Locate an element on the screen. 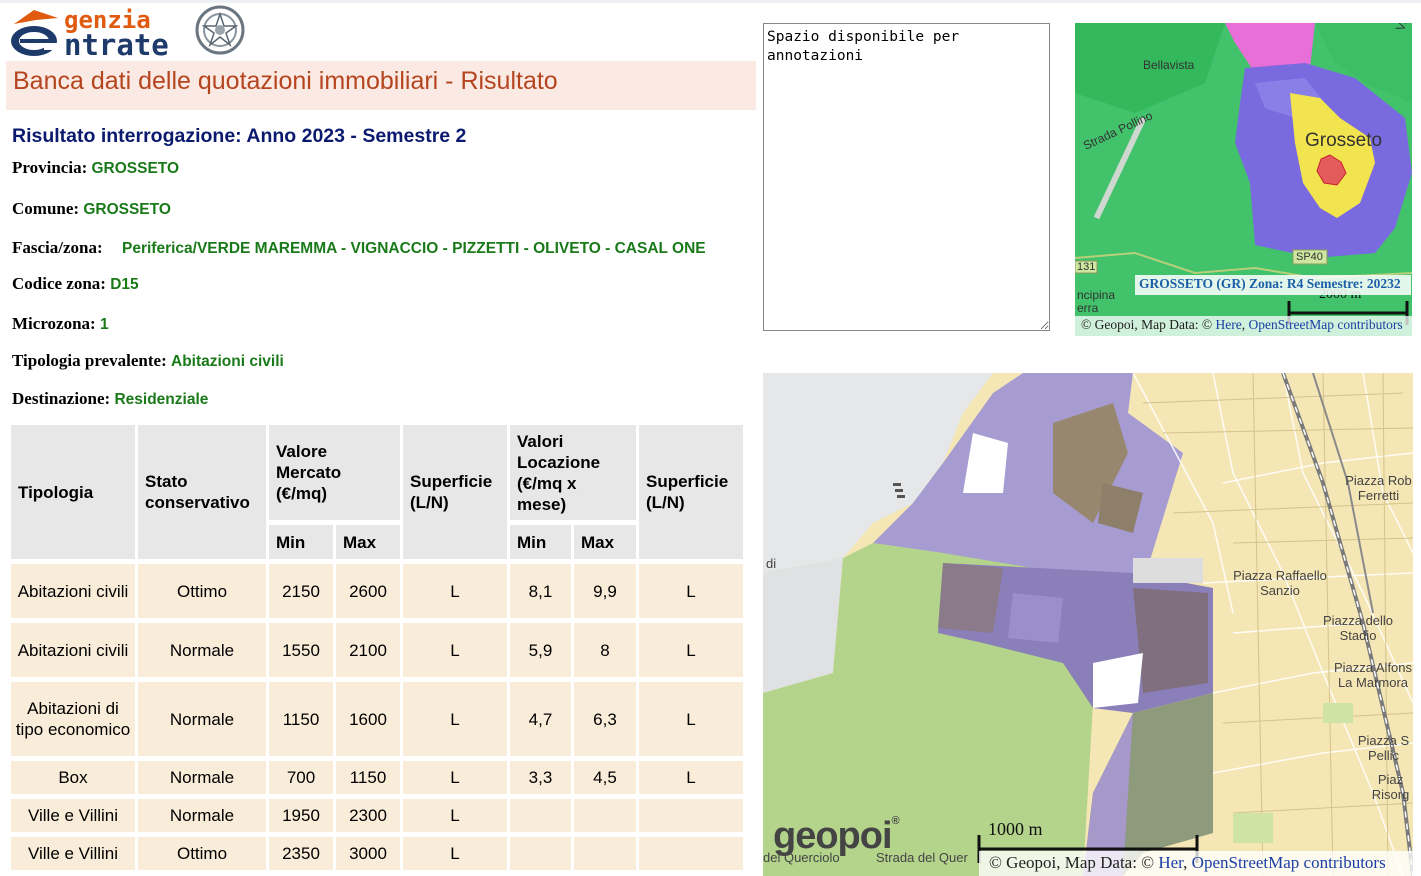  field-provincia-label: Provincia: is located at coordinates (50, 167).